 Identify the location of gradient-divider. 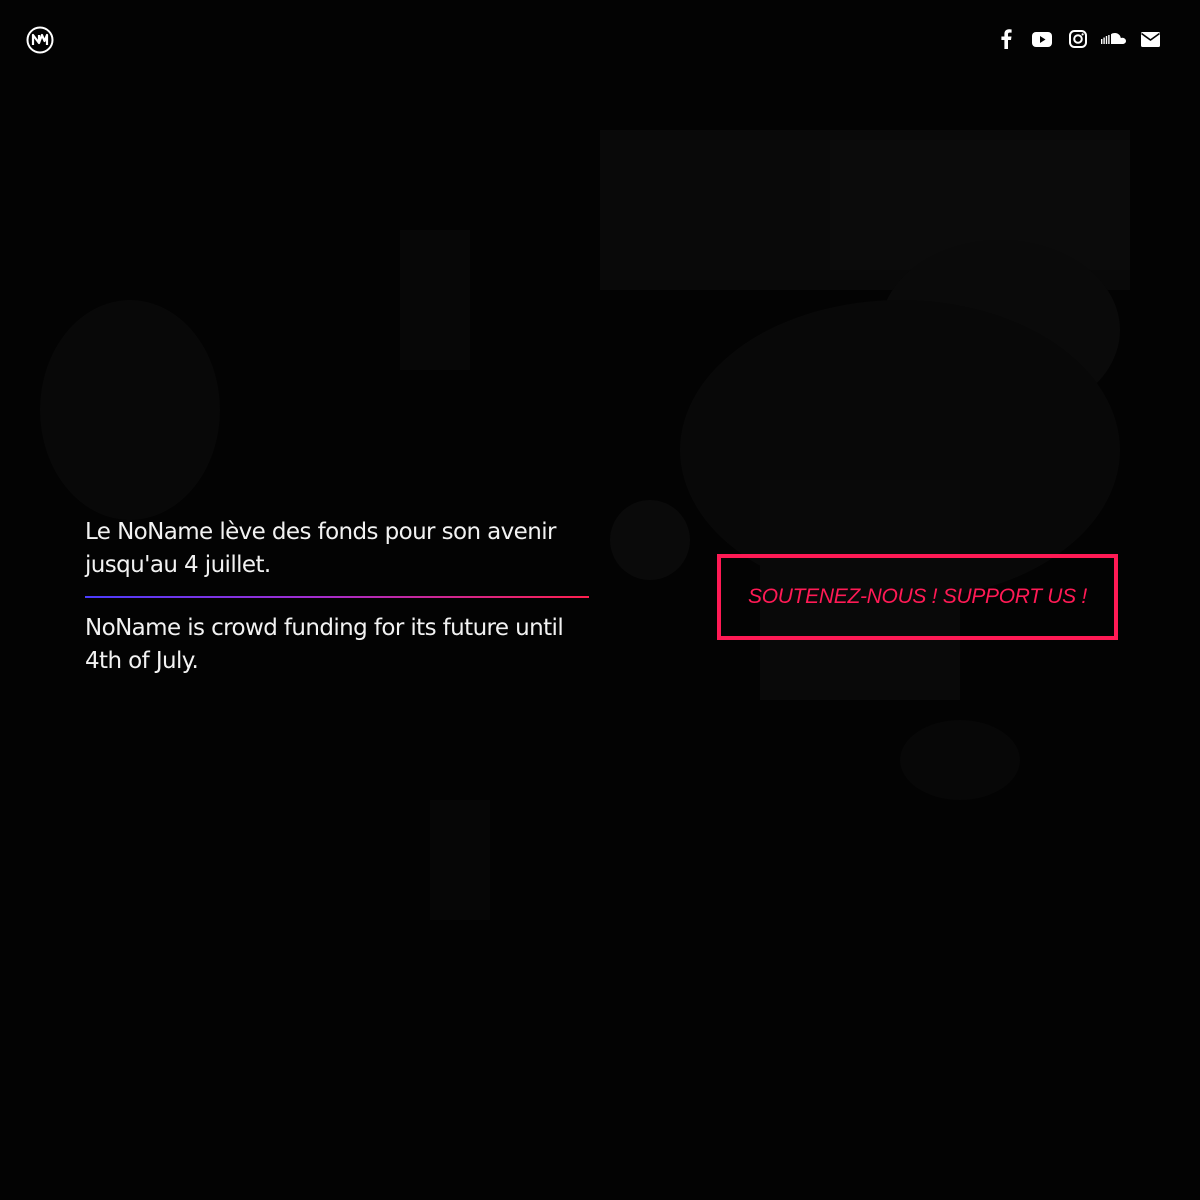
(337, 597).